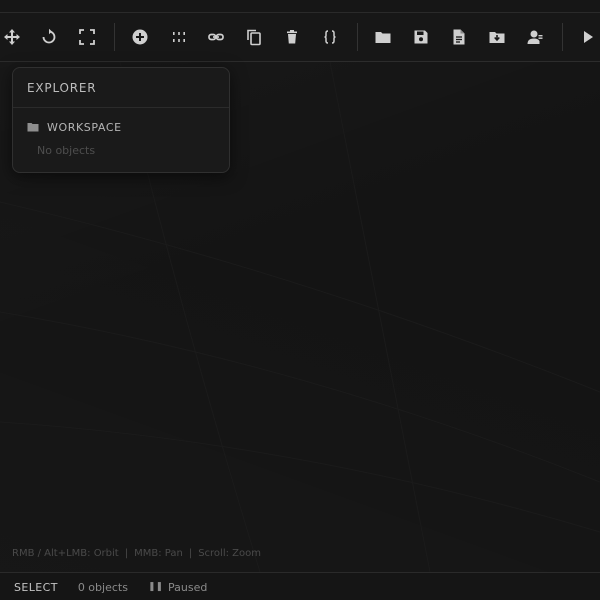 This screenshot has width=600, height=600. I want to click on duplicate-icon, so click(254, 37).